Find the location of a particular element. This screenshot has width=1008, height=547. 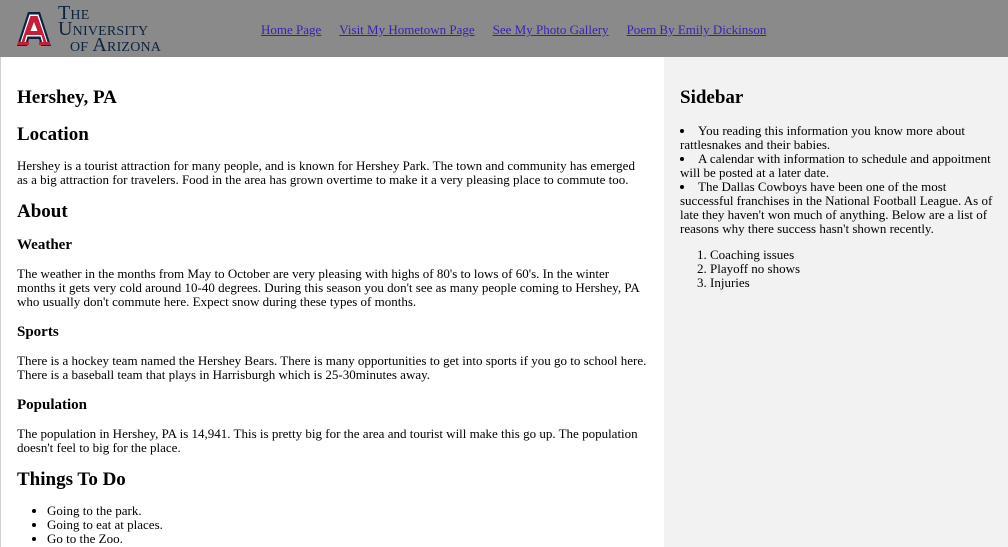

nav-link-photo-gallery: See My Photo Gallery is located at coordinates (551, 30).